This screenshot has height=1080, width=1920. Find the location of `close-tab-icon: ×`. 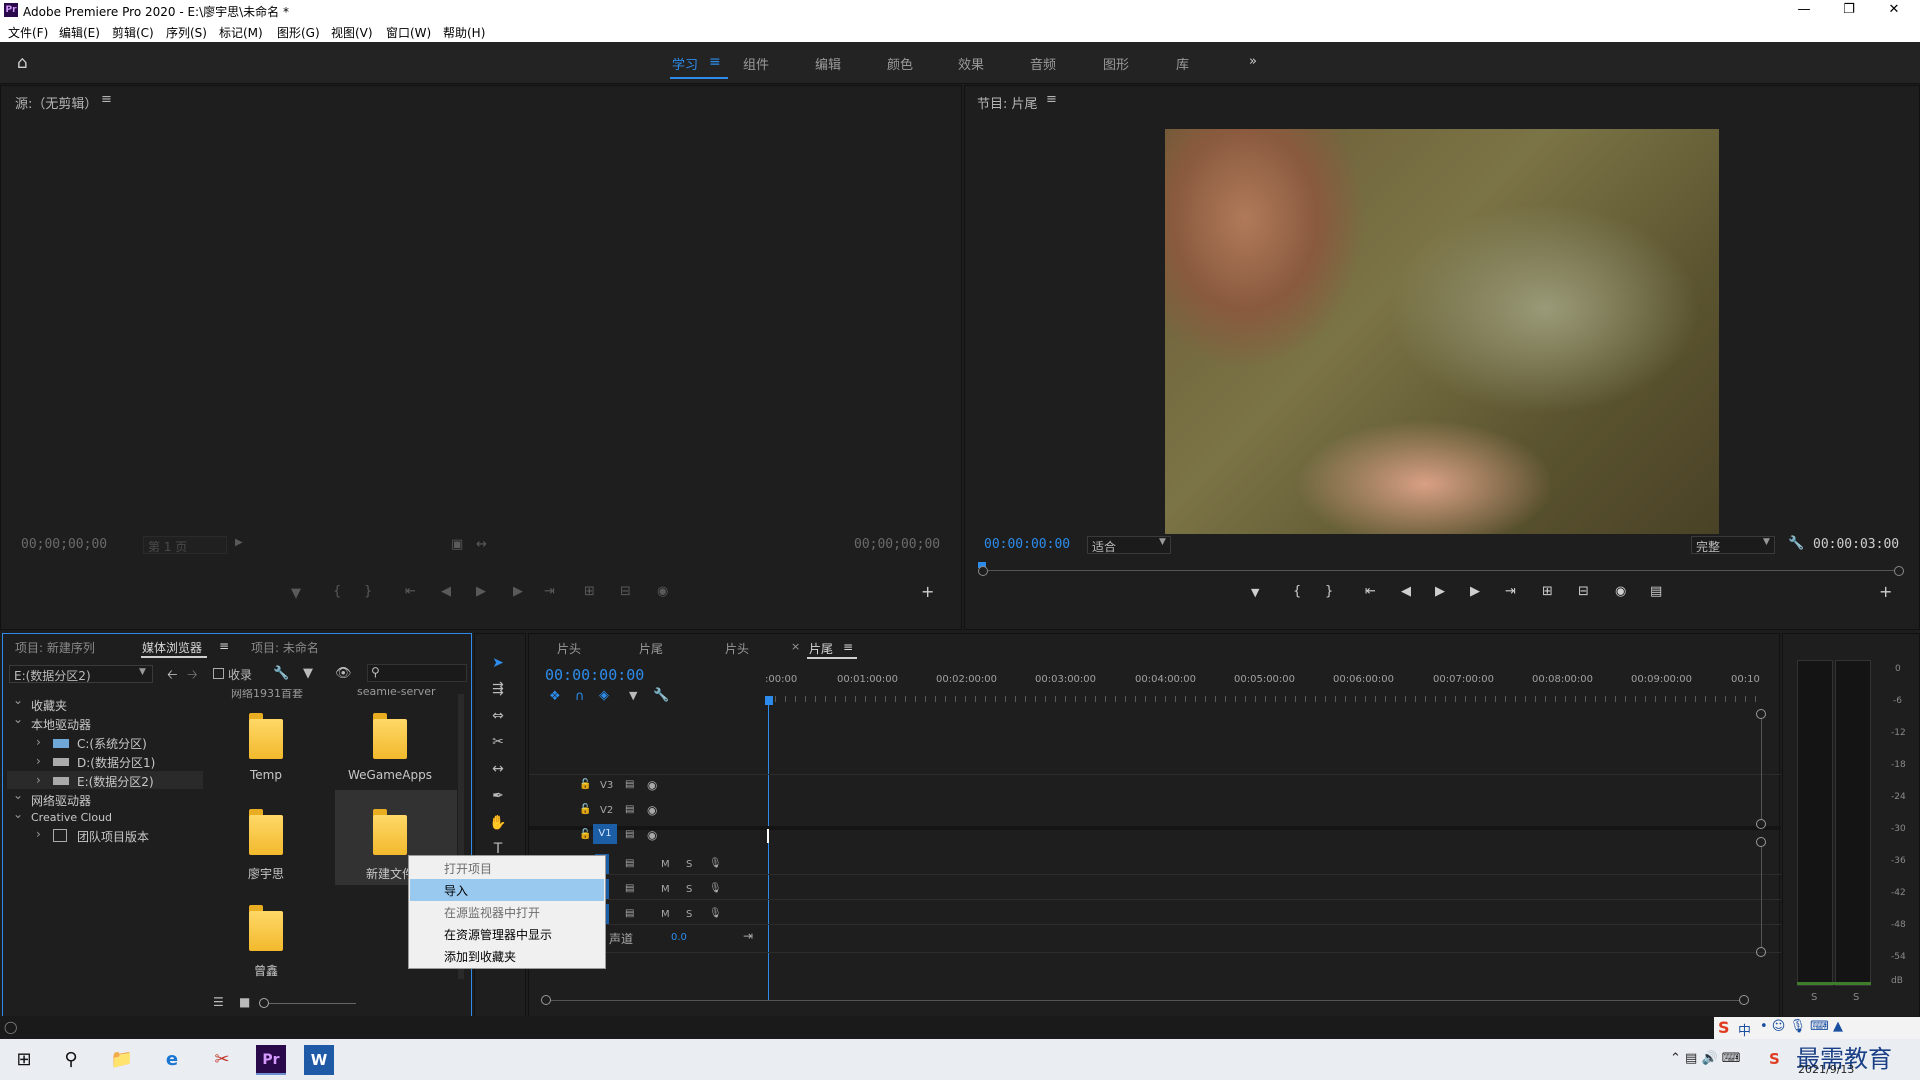

close-tab-icon: × is located at coordinates (795, 646).